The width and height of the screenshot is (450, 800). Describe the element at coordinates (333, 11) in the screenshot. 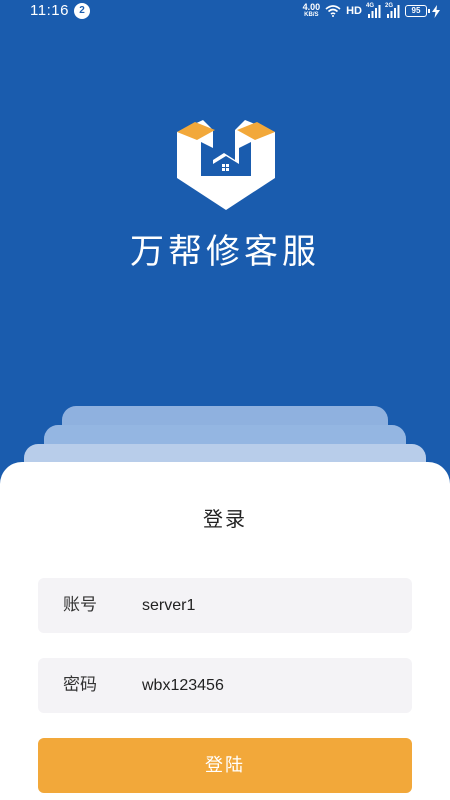

I see `wifi-icon` at that location.